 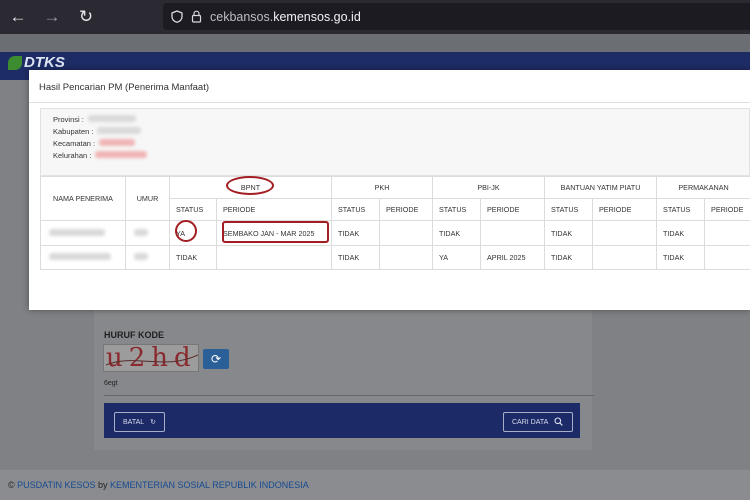 I want to click on lock-icon, so click(x=196, y=16).